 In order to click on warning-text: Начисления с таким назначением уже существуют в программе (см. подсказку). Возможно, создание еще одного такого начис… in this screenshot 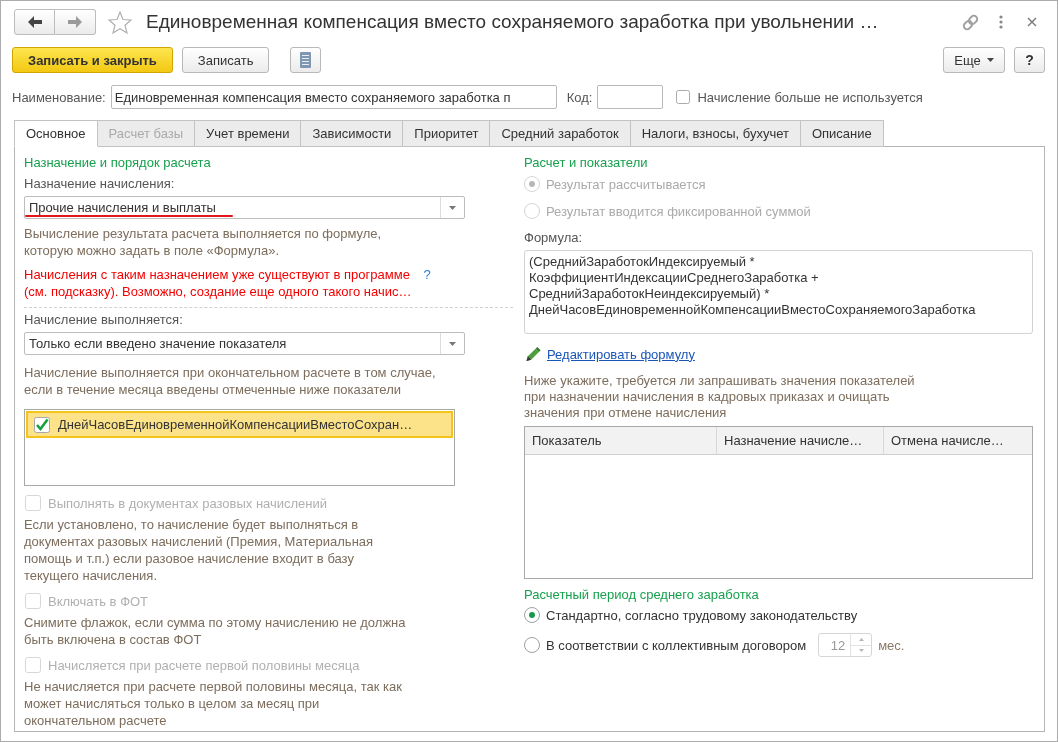, I will do `click(218, 283)`.